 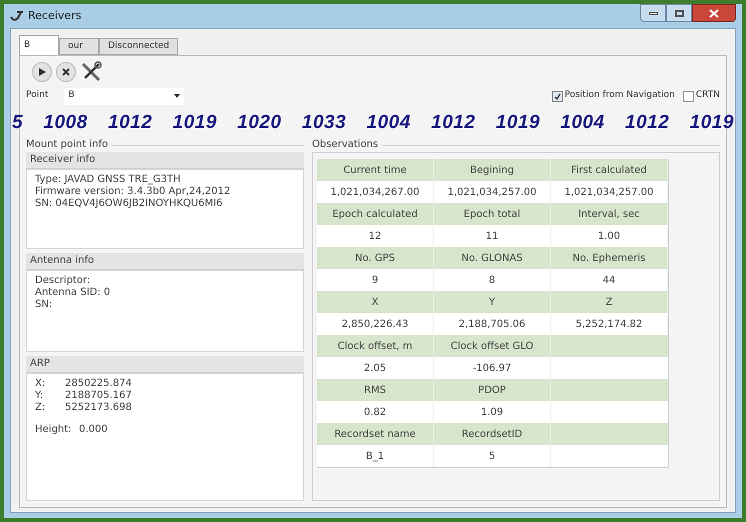 What do you see at coordinates (53, 430) in the screenshot?
I see `height-label: Height:` at bounding box center [53, 430].